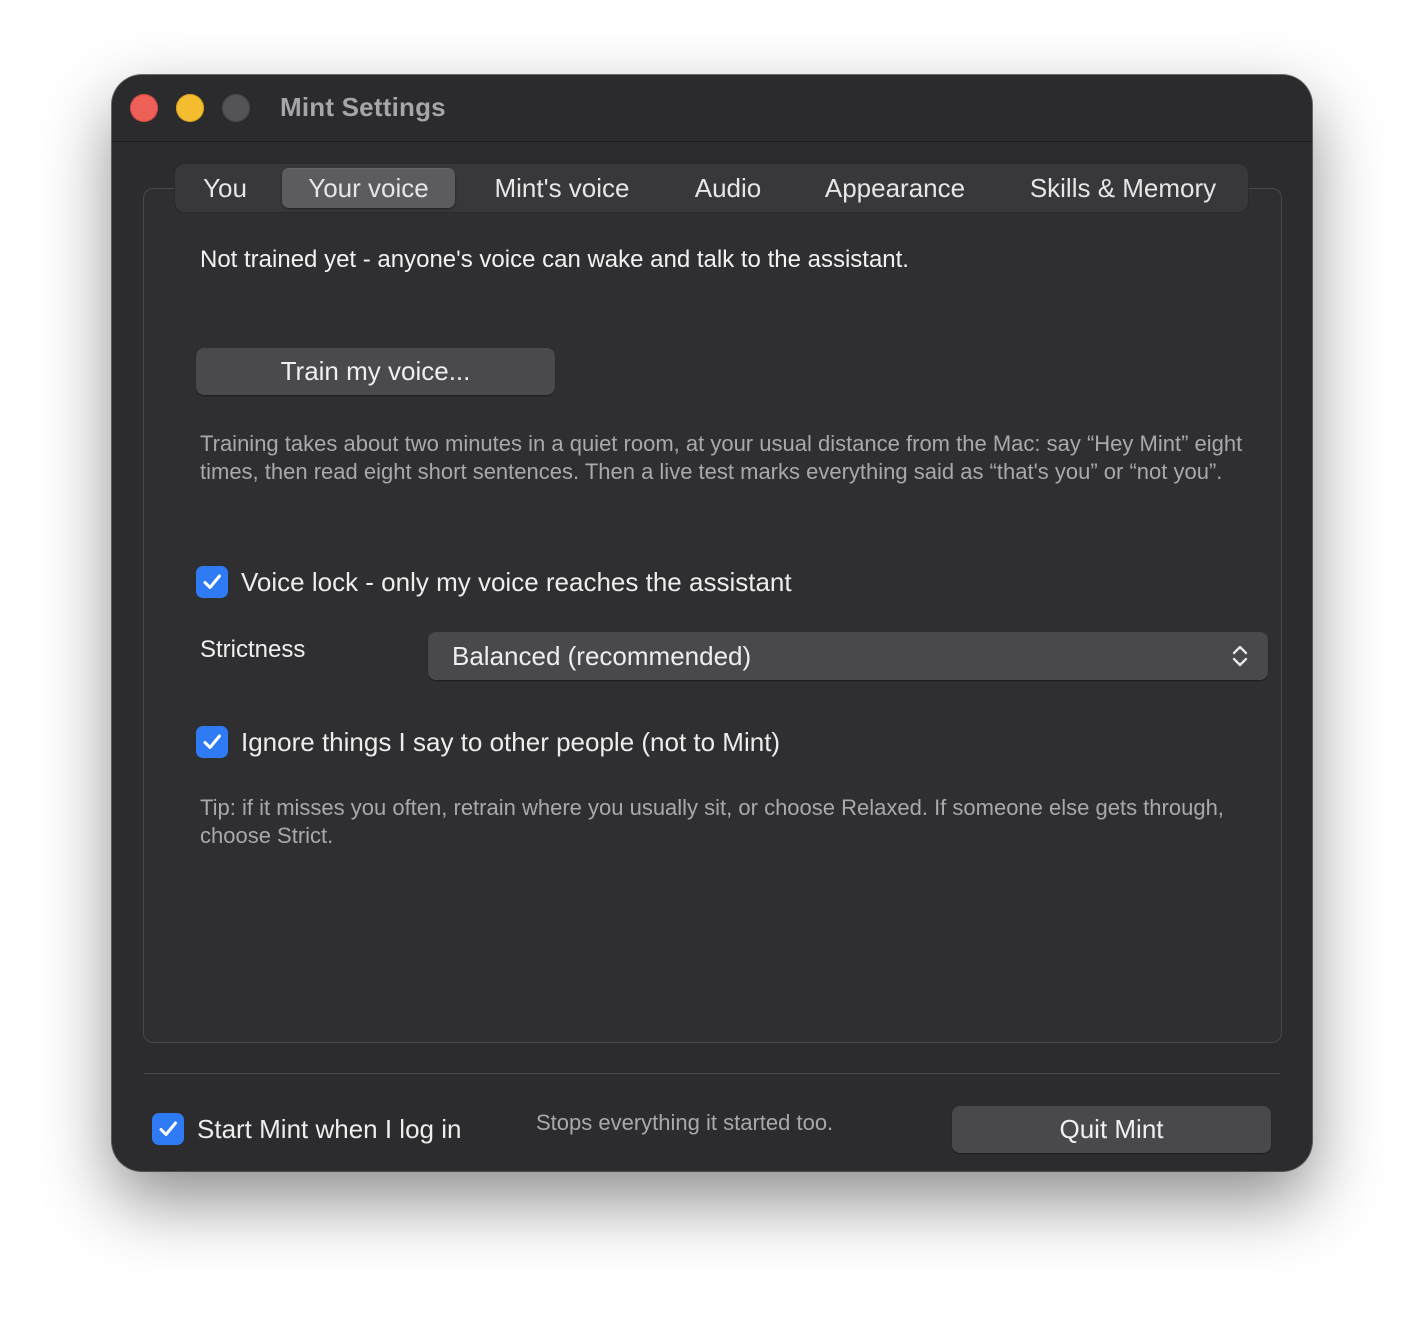 This screenshot has width=1424, height=1320. What do you see at coordinates (728, 188) in the screenshot?
I see `tab-audio: Audio` at bounding box center [728, 188].